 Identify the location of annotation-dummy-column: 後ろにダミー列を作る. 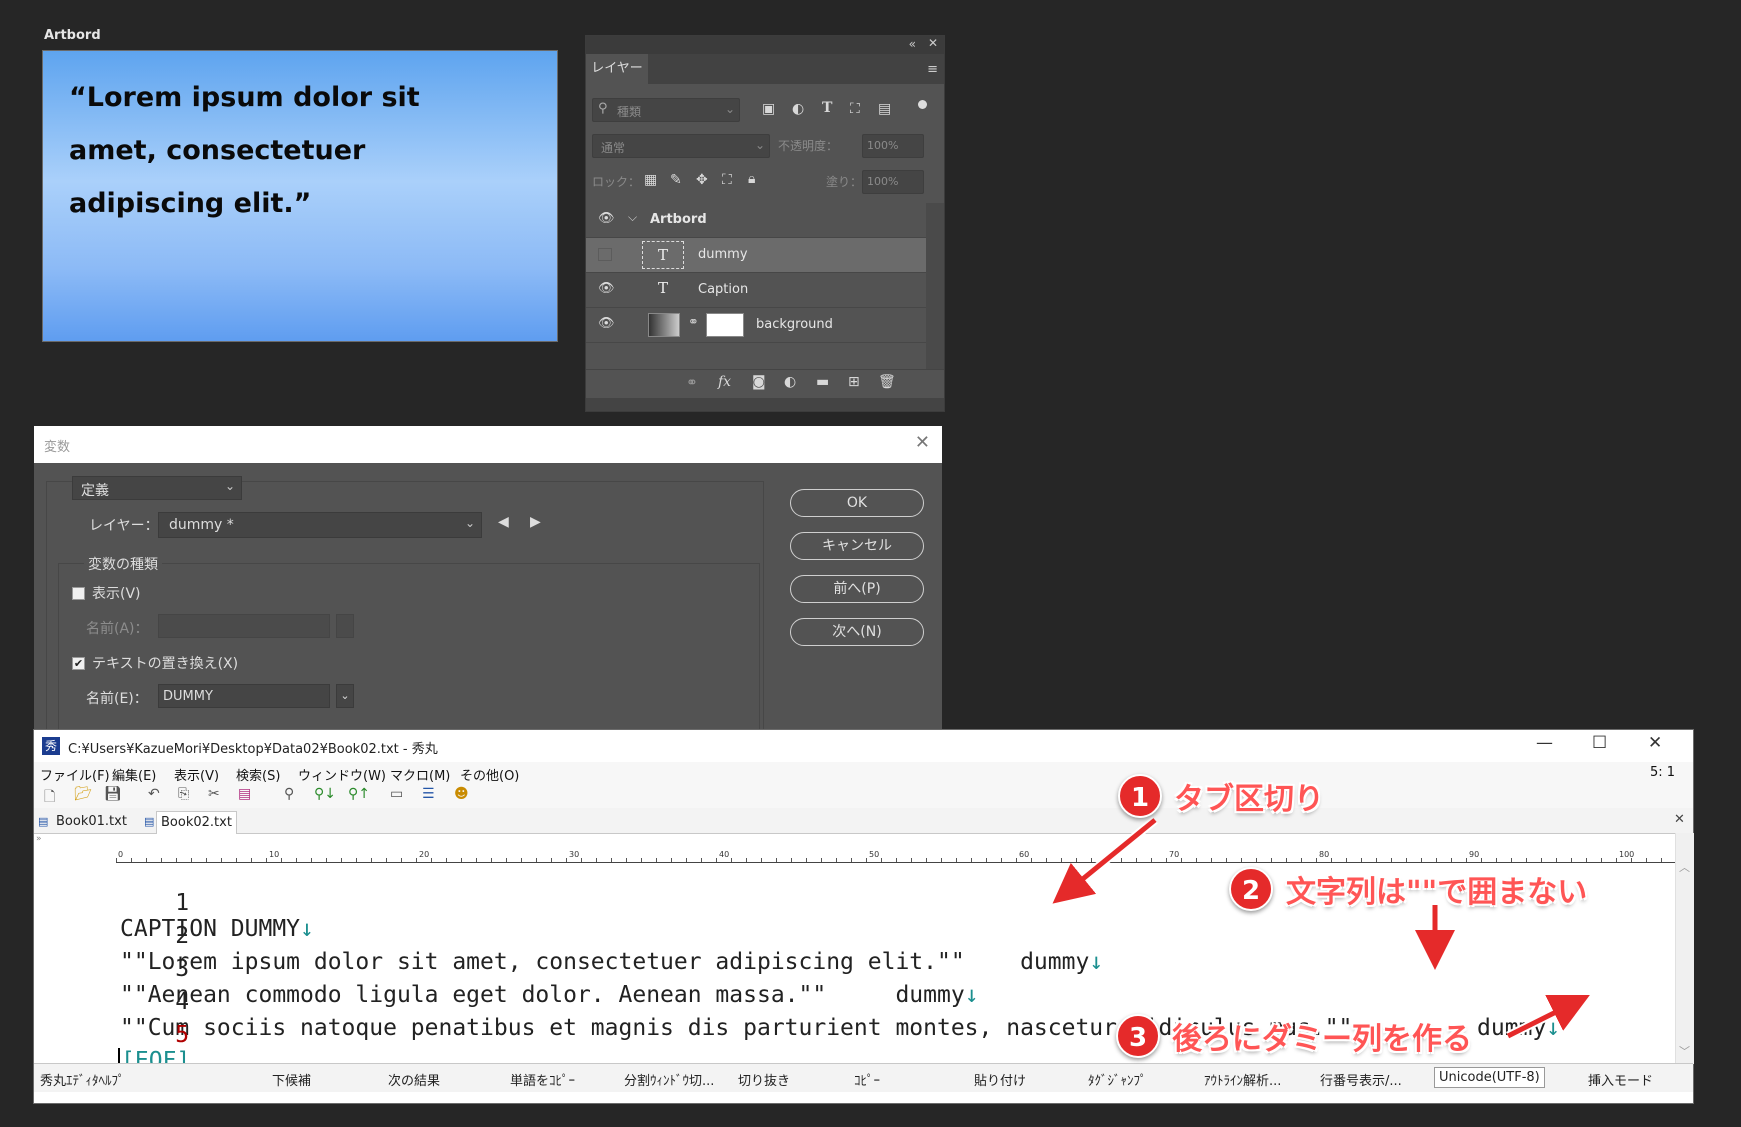
(1322, 1039).